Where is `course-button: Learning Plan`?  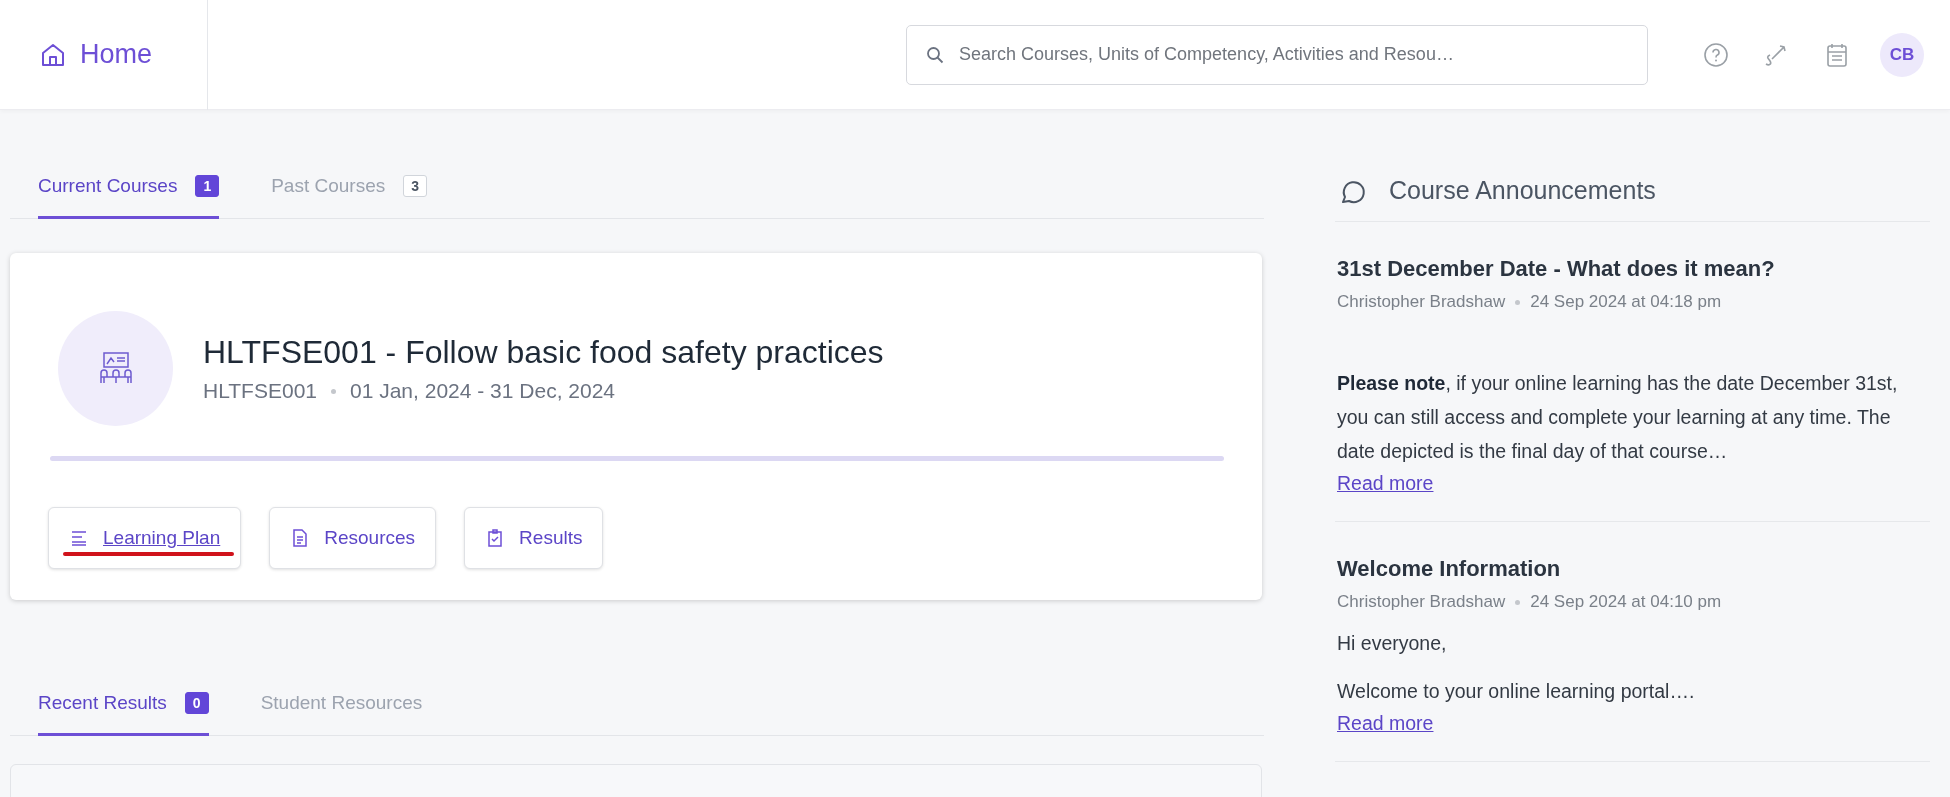
course-button: Learning Plan is located at coordinates (145, 538).